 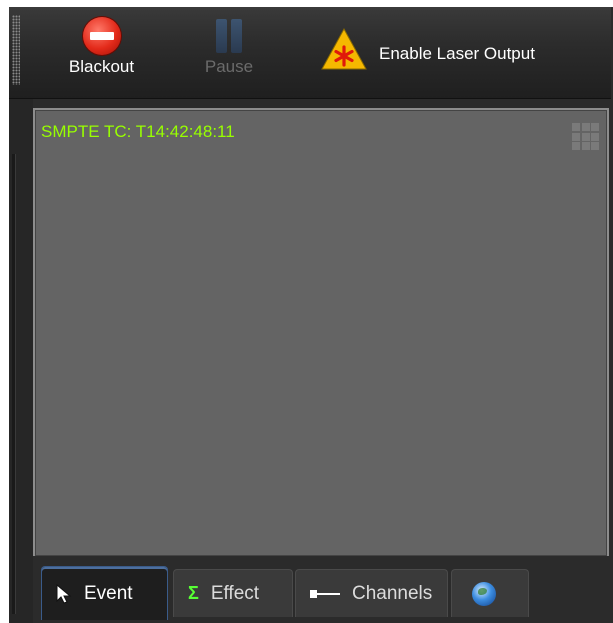 I want to click on tab-label: Event, so click(x=108, y=593).